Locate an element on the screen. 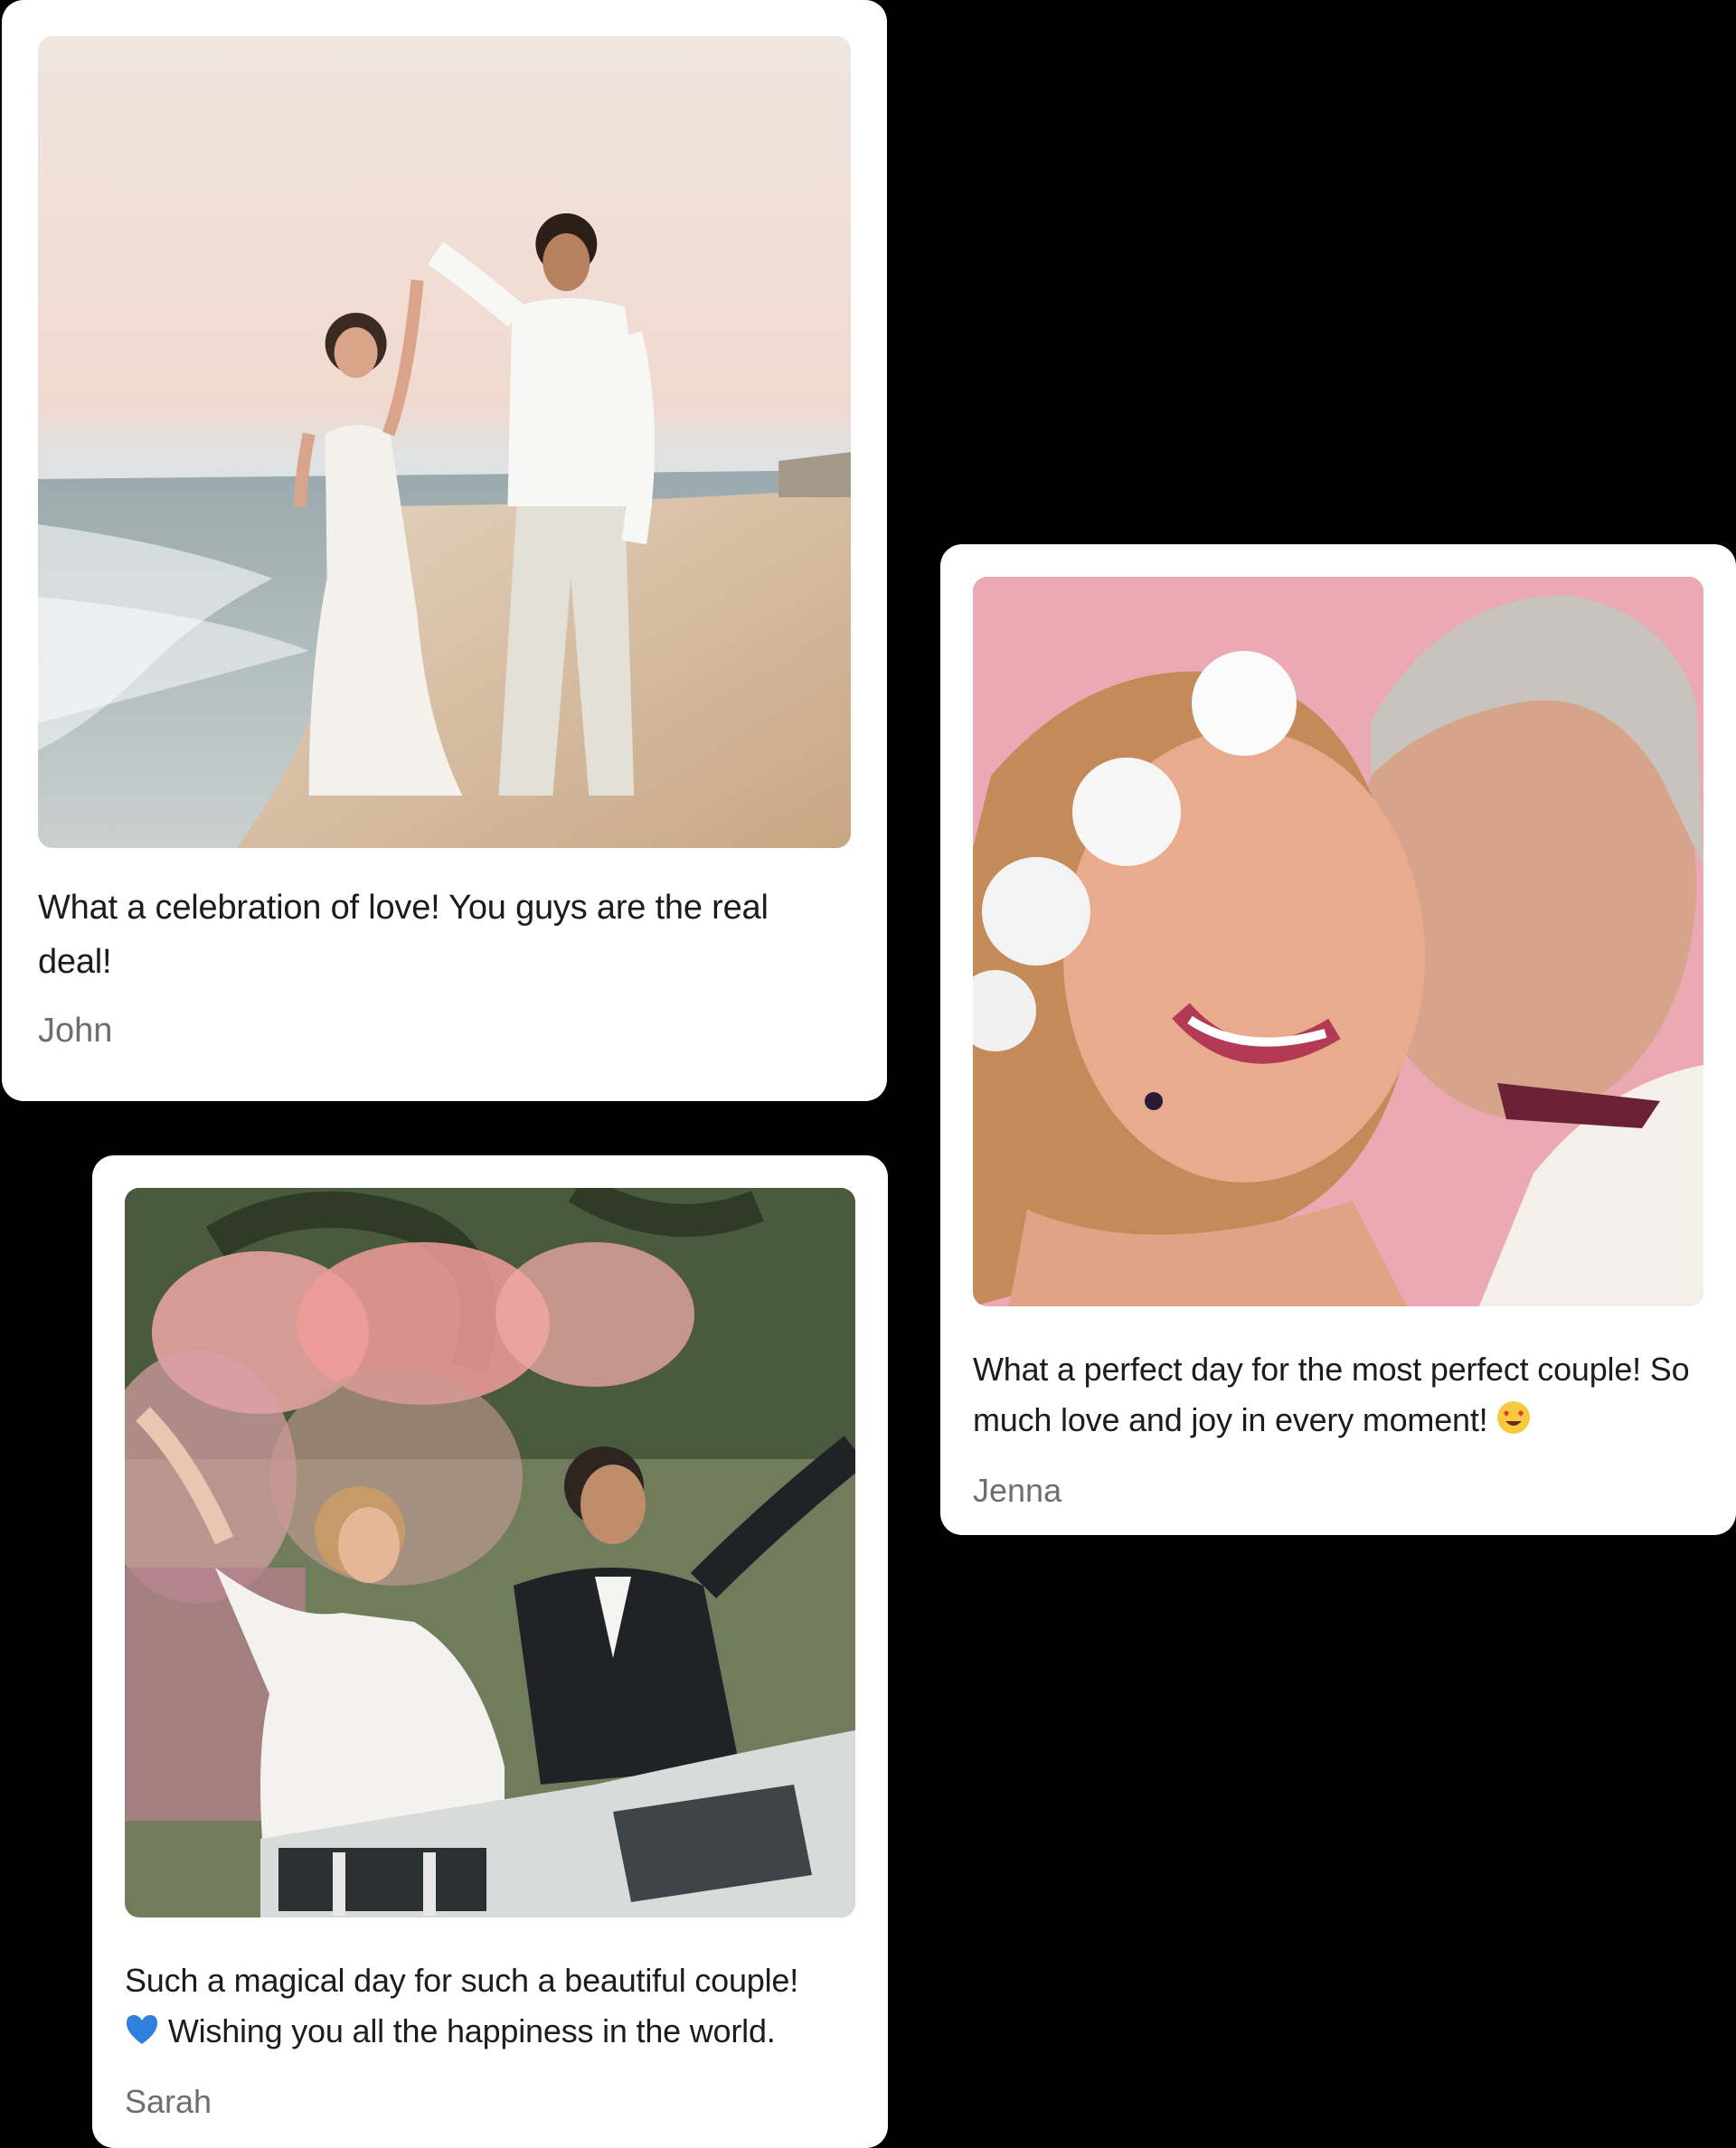 This screenshot has height=2148, width=1736. car-couple-photo is located at coordinates (490, 1553).